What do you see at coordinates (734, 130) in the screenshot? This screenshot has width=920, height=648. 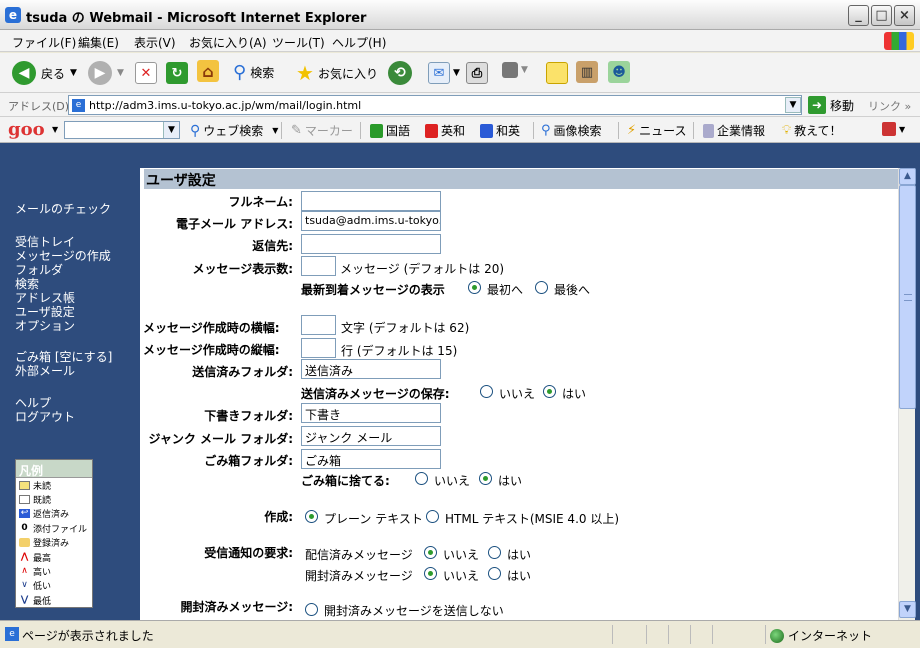 I see `goo-company-info: 企業情報` at bounding box center [734, 130].